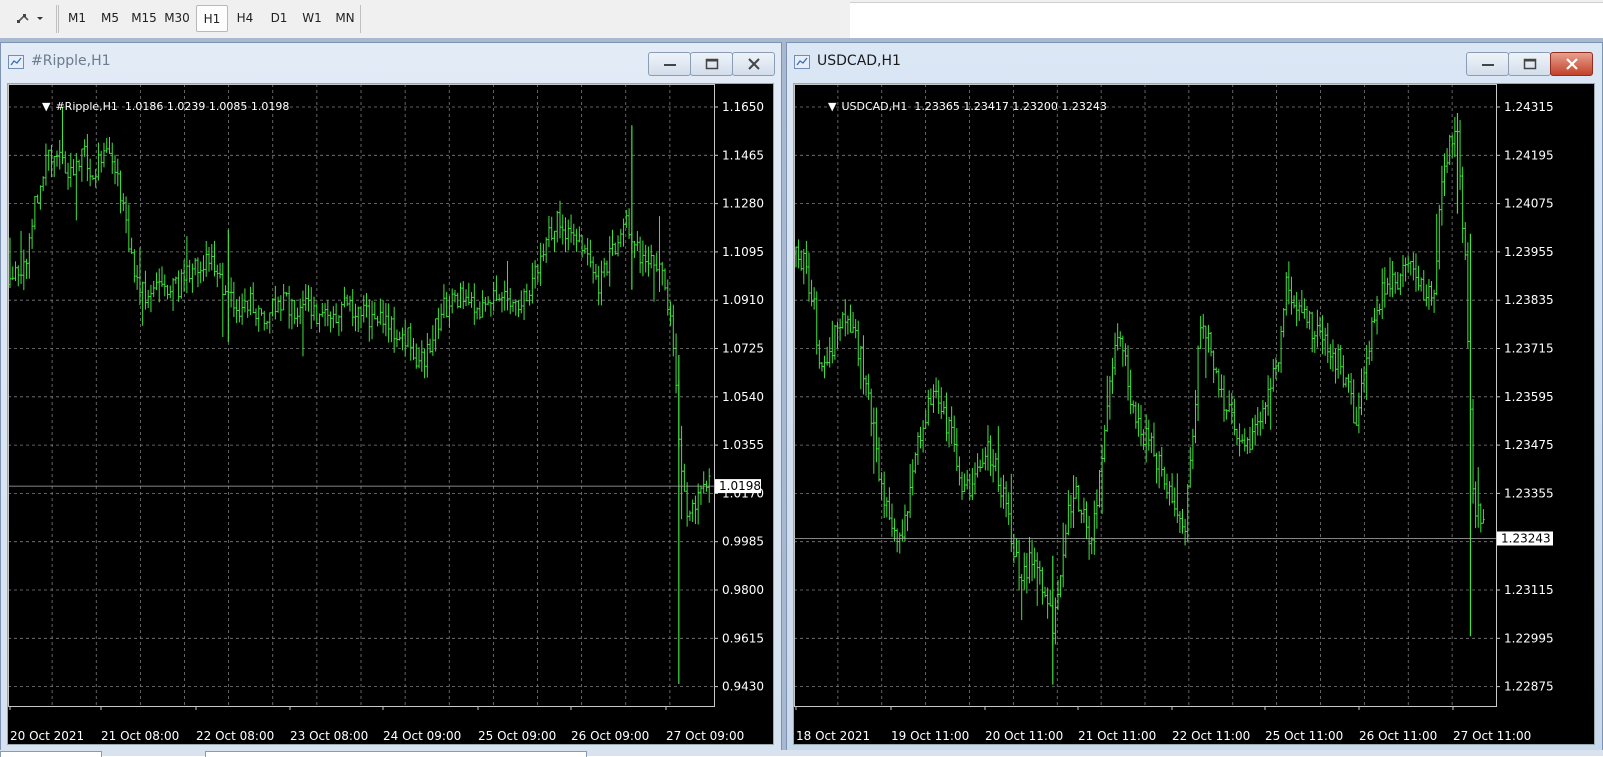 Image resolution: width=1603 pixels, height=757 pixels. What do you see at coordinates (1024, 736) in the screenshot?
I see `time-axis-label: 20 Oct 11:00` at bounding box center [1024, 736].